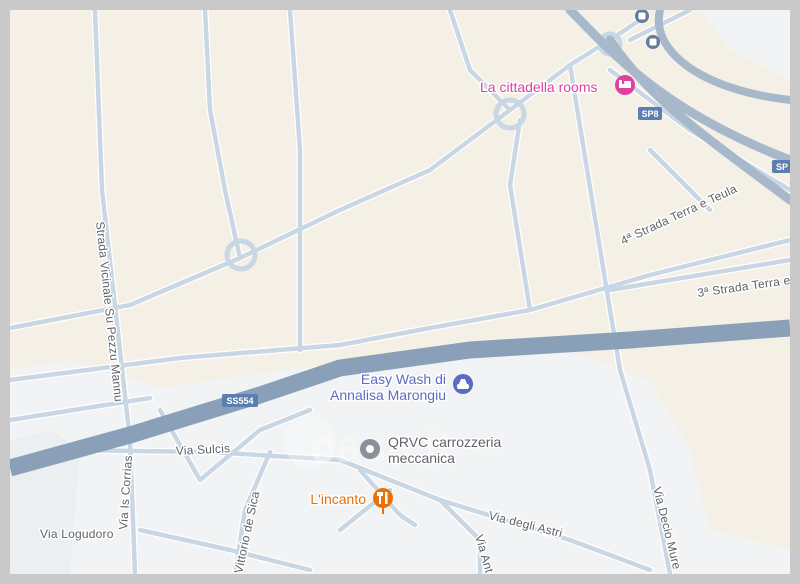 This screenshot has height=584, width=800. What do you see at coordinates (388, 395) in the screenshot?
I see `svg-text: Annalisa Marongiu` at bounding box center [388, 395].